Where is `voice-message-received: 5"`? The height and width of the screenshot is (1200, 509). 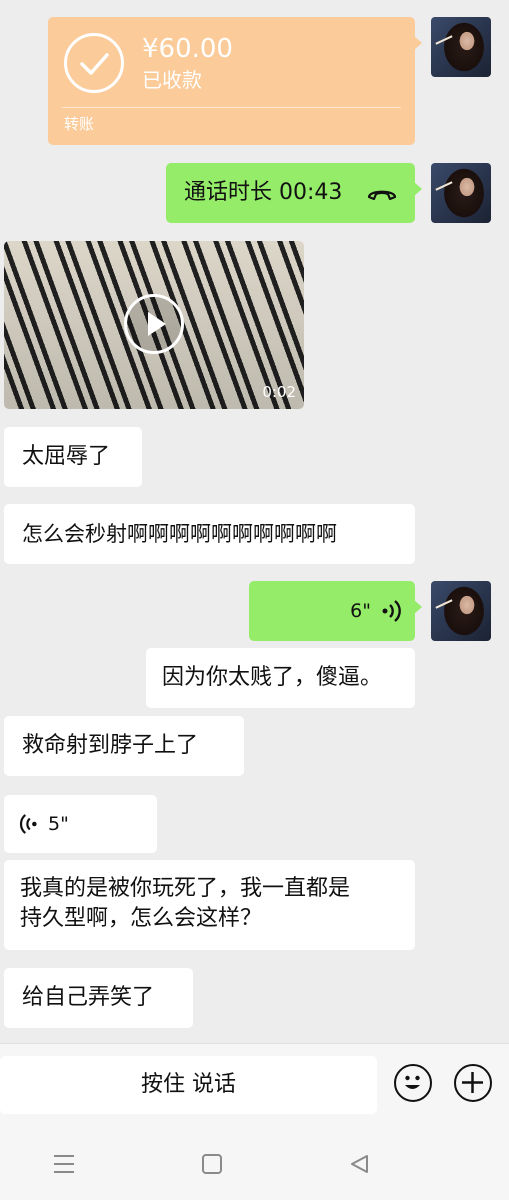
voice-message-received: 5" is located at coordinates (80, 824).